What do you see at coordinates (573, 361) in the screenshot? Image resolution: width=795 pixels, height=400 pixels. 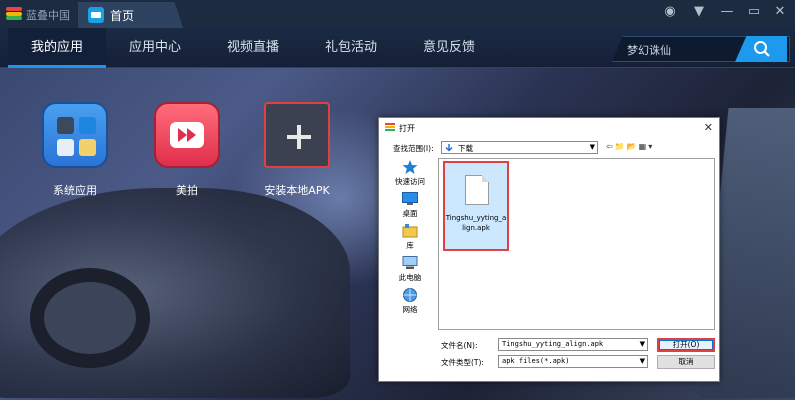 I see `file-type-select: apk files(*.apk) ▼` at bounding box center [573, 361].